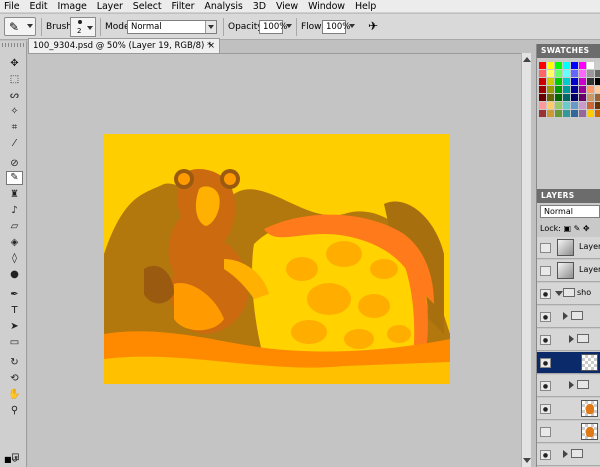 This screenshot has height=467, width=600. I want to click on quick-mask-icon: ⊡, so click(15, 458).